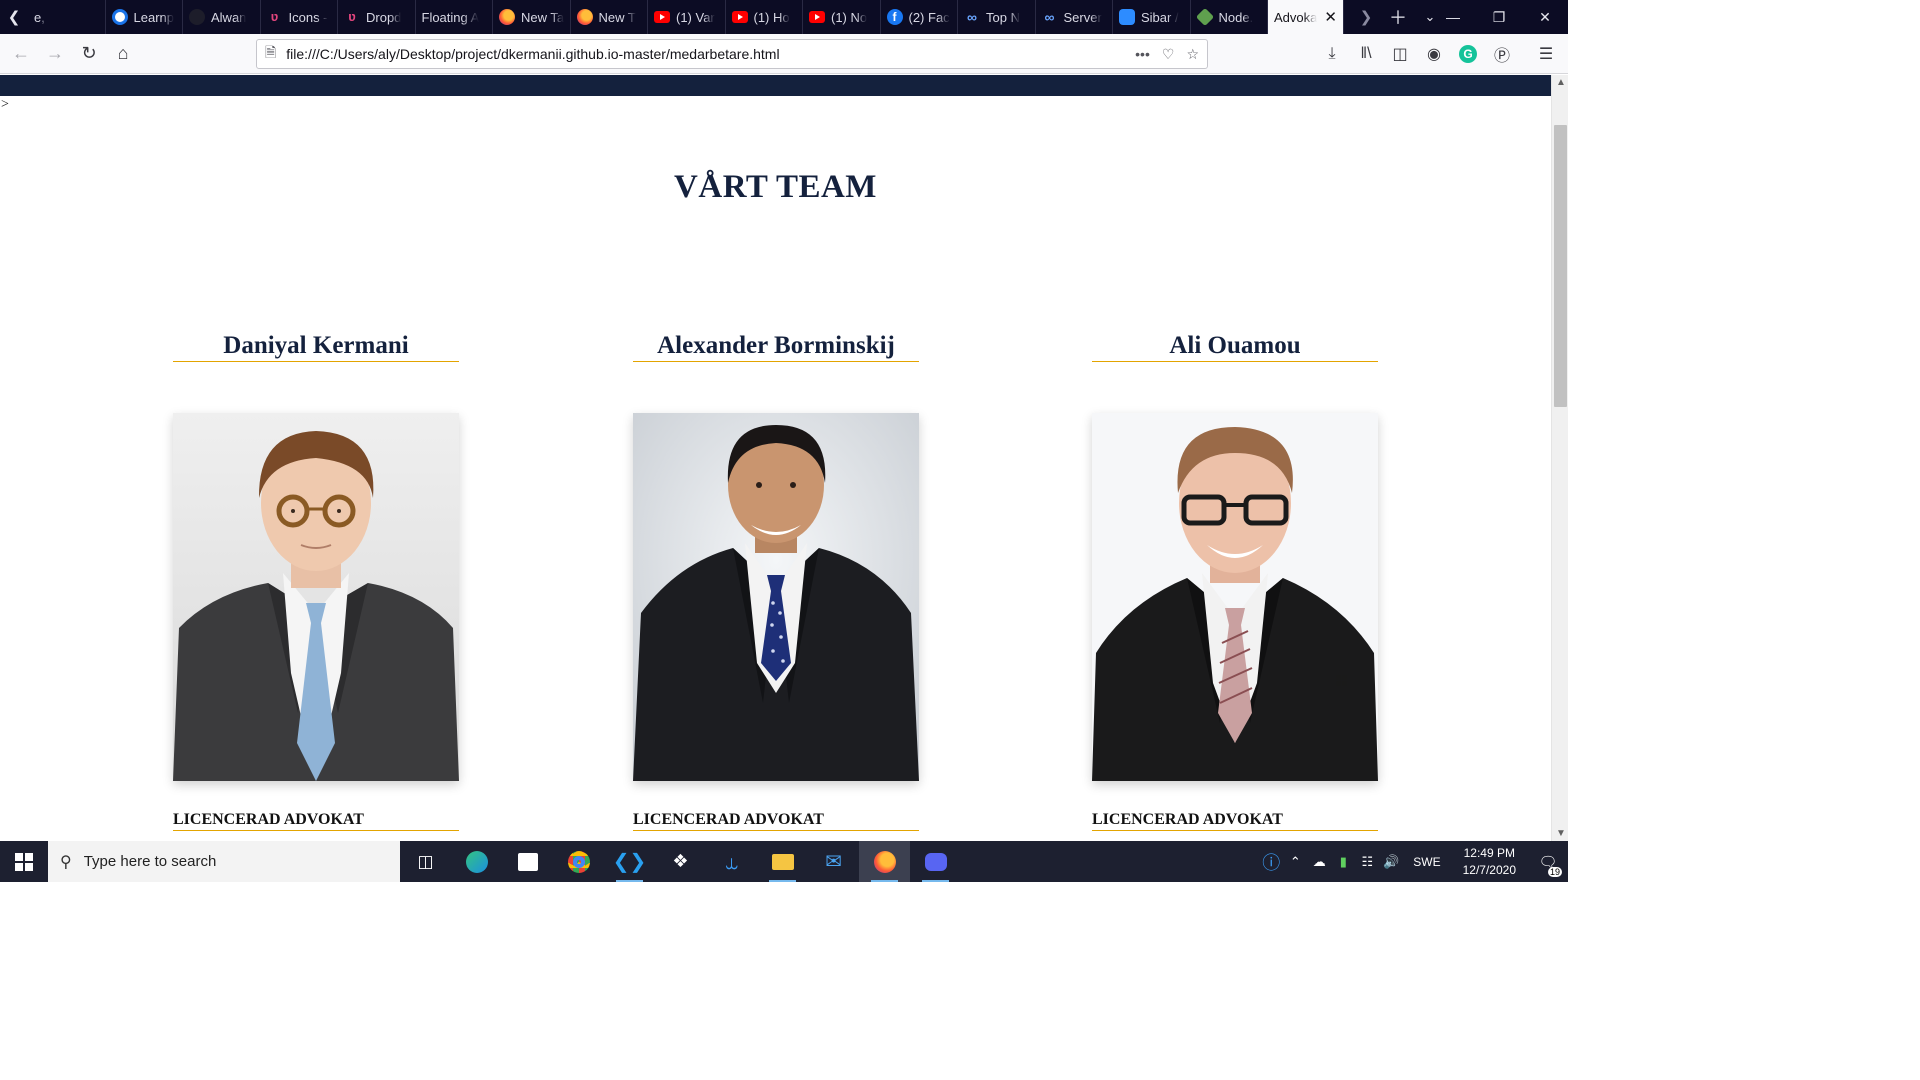 The width and height of the screenshot is (1920, 1080). I want to click on tab-label: Dropd, so click(384, 17).